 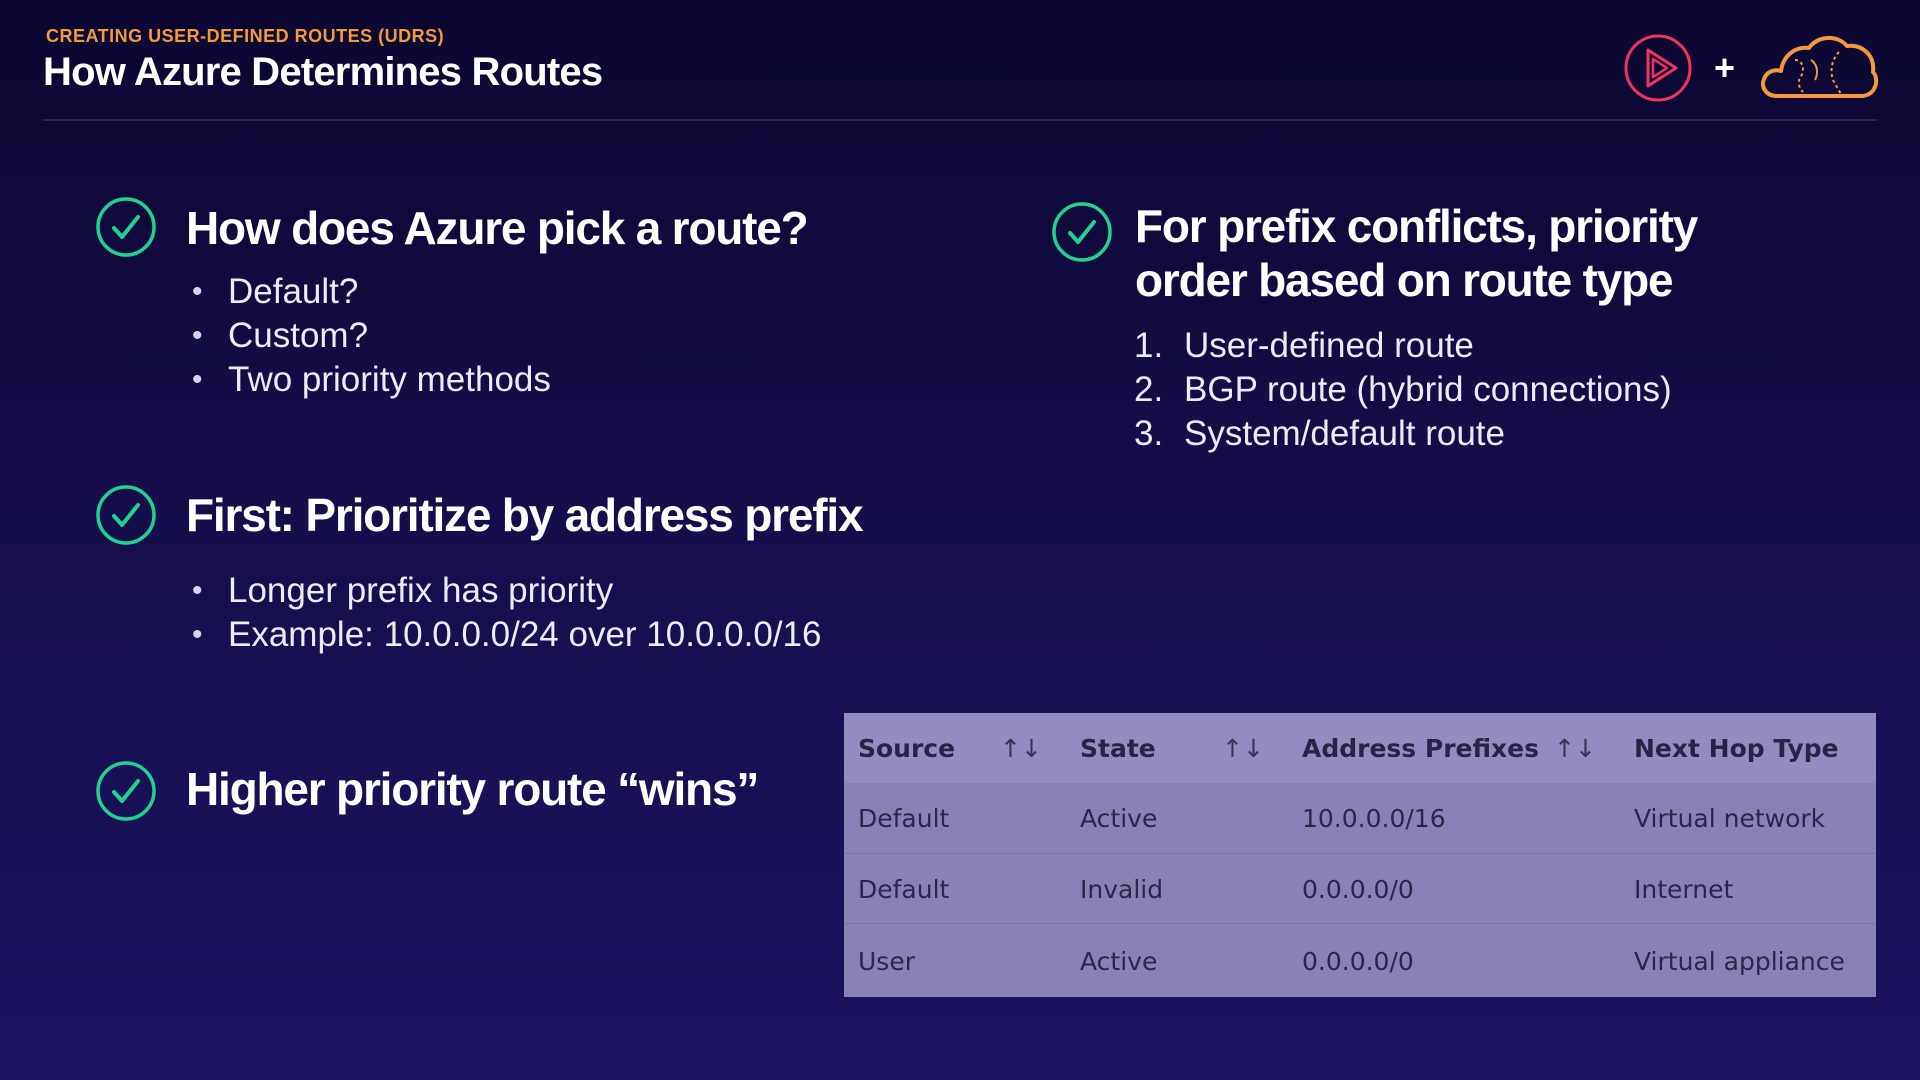 I want to click on section-eyebrow: CREATING USER-DEFINED ROUTES (UDRS), so click(x=245, y=36).